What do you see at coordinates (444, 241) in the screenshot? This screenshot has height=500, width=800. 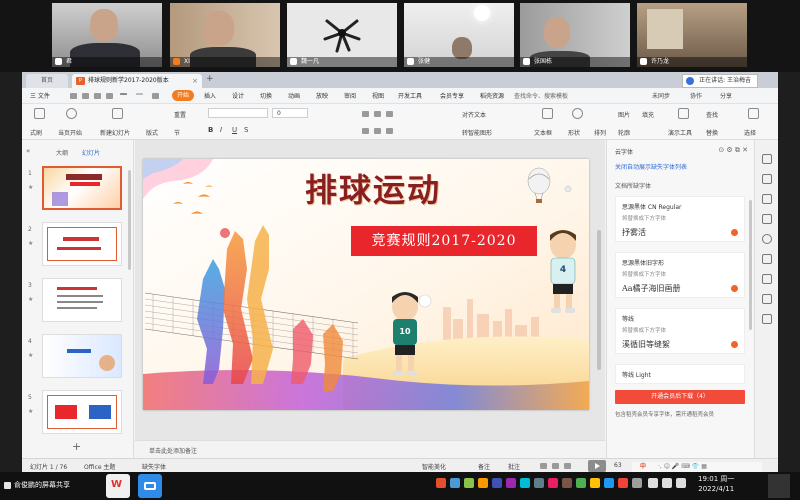 I see `slide-subtitle: 竞赛规则2017-2020` at bounding box center [444, 241].